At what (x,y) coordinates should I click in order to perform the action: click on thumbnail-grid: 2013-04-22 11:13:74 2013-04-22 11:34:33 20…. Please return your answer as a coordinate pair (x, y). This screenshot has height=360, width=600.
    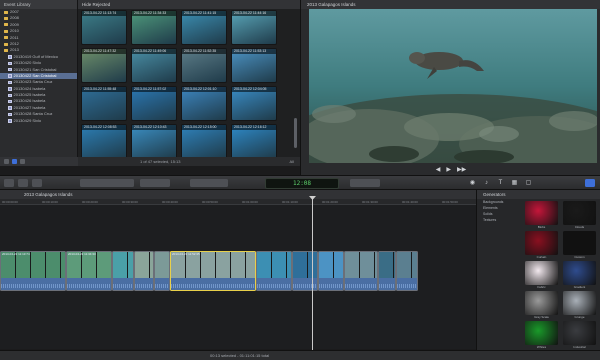
    Looking at the image, I should click on (186, 84).